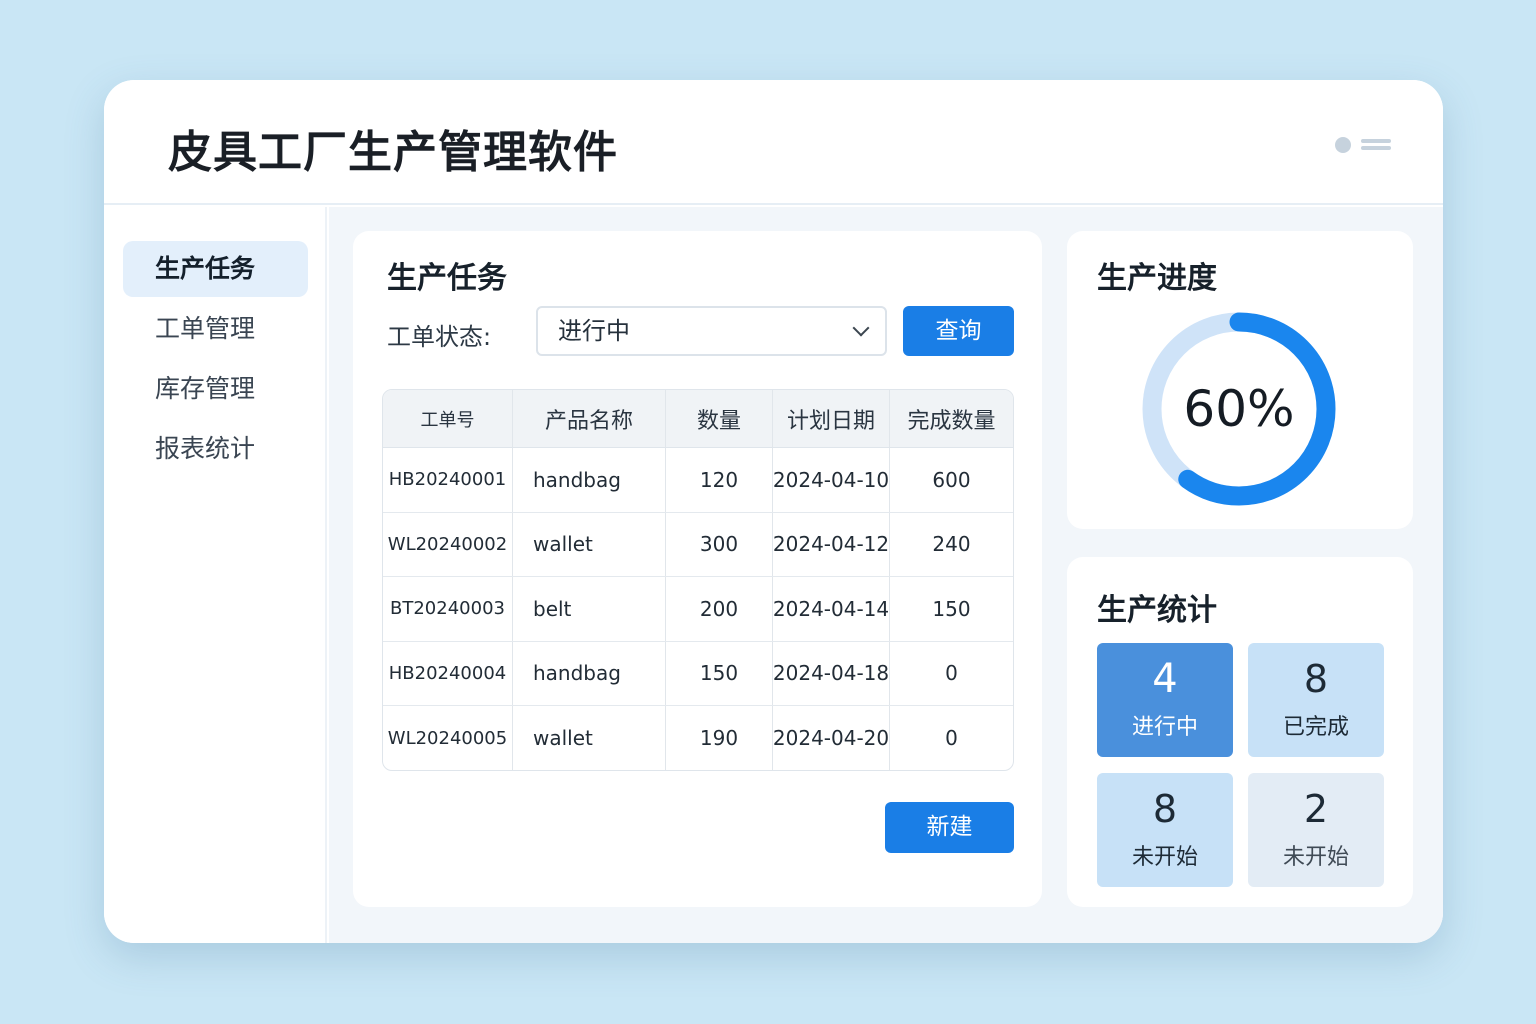 The height and width of the screenshot is (1024, 1536). Describe the element at coordinates (1316, 809) in the screenshot. I see `stat-value: 2` at that location.